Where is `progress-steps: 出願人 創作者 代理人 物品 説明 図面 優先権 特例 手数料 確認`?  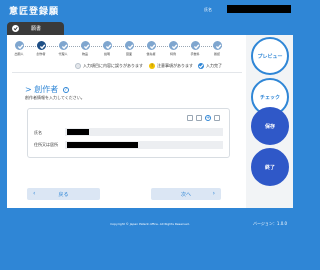 progress-steps: 出願人 創作者 代理人 物品 説明 図面 優先権 特例 手数料 確認 is located at coordinates (120, 51).